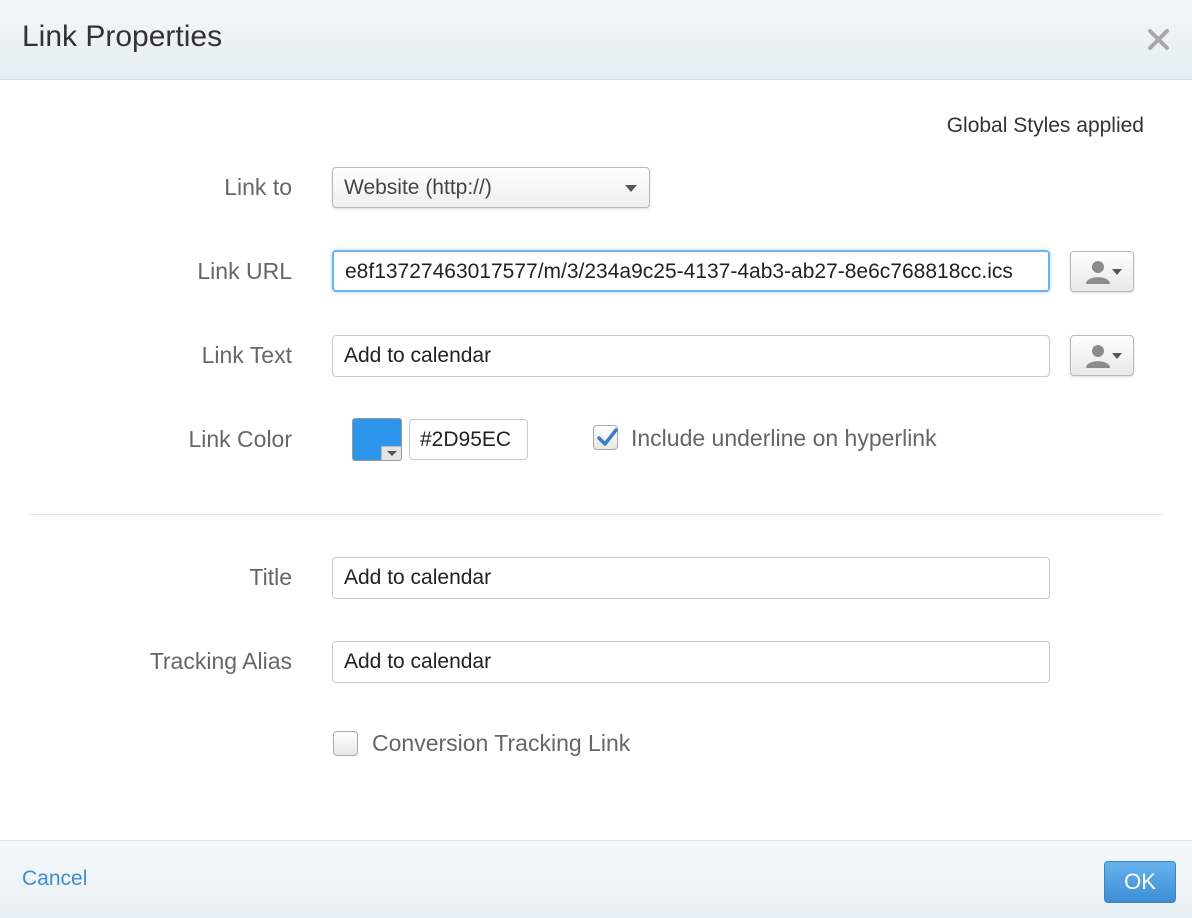 The height and width of the screenshot is (918, 1192). I want to click on link-color-hex-input: #2D95EC, so click(468, 439).